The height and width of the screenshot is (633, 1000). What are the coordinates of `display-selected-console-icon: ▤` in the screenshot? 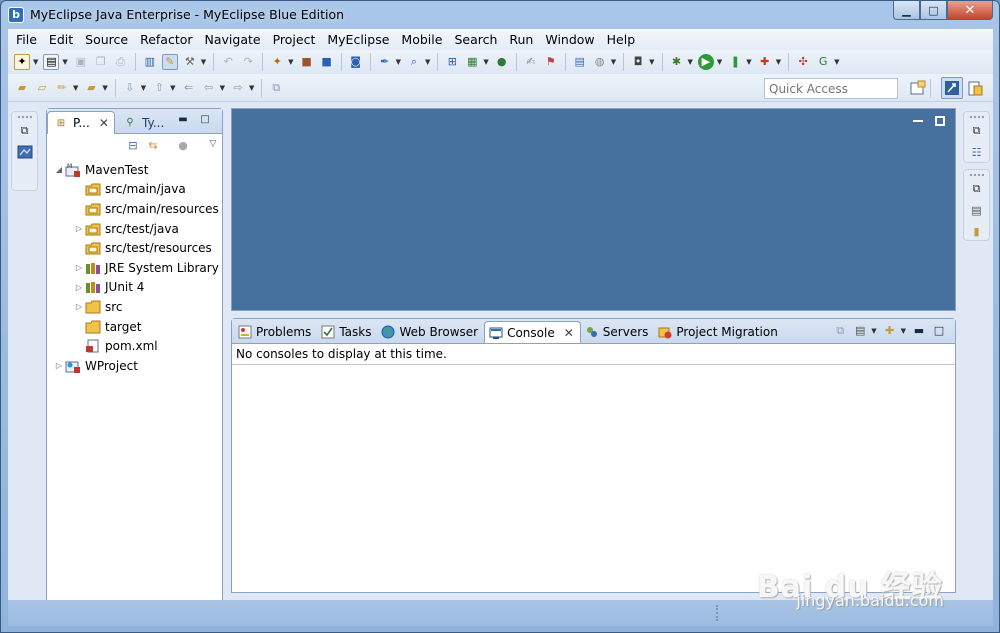 It's located at (860, 331).